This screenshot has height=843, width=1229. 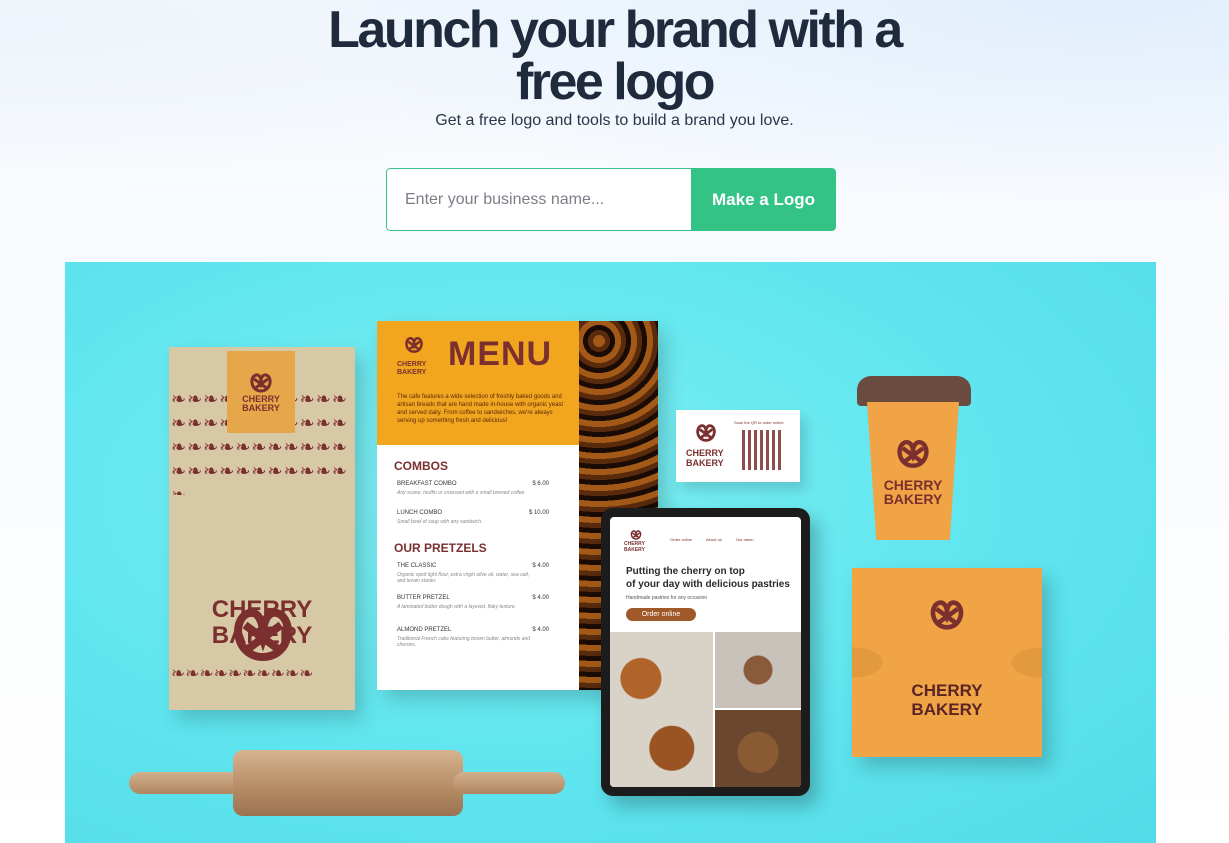 What do you see at coordinates (661, 709) in the screenshot?
I see `pretzel-photo` at bounding box center [661, 709].